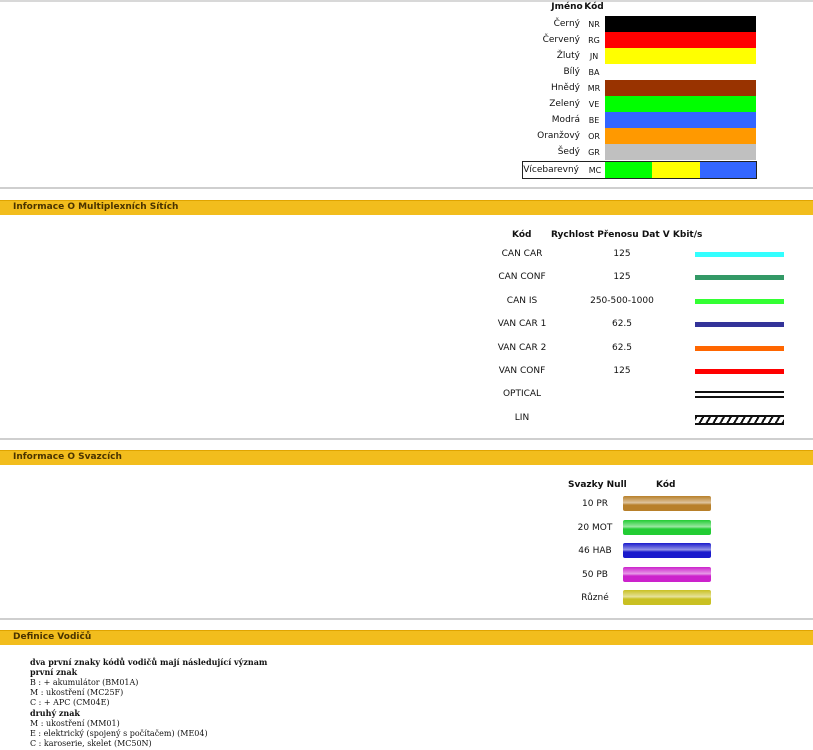  I want to click on bundle-row: Různé, so click(406, 598).